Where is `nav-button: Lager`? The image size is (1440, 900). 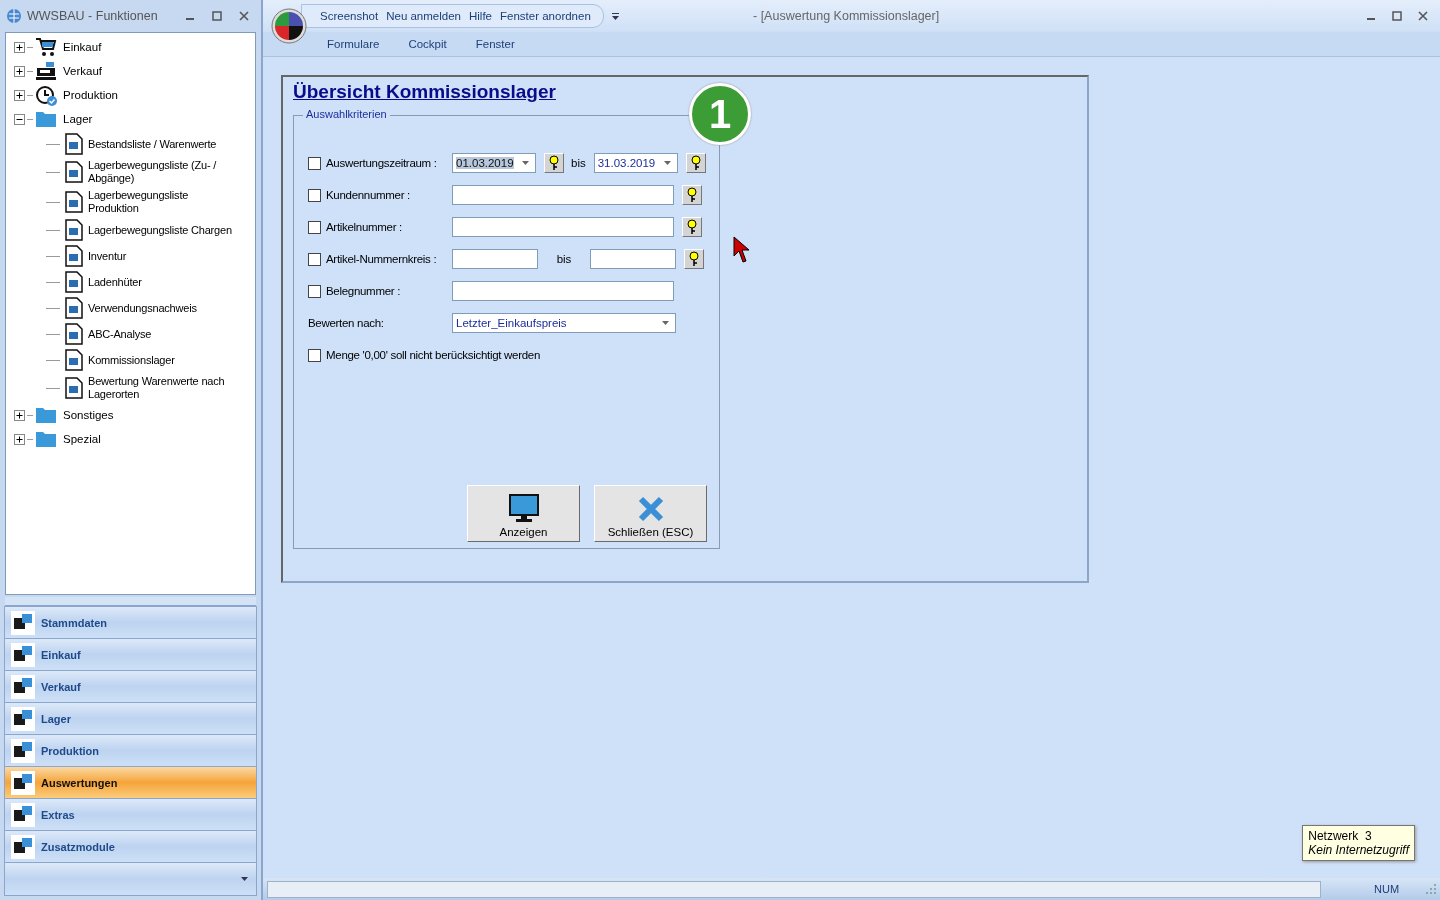
nav-button: Lager is located at coordinates (130, 719).